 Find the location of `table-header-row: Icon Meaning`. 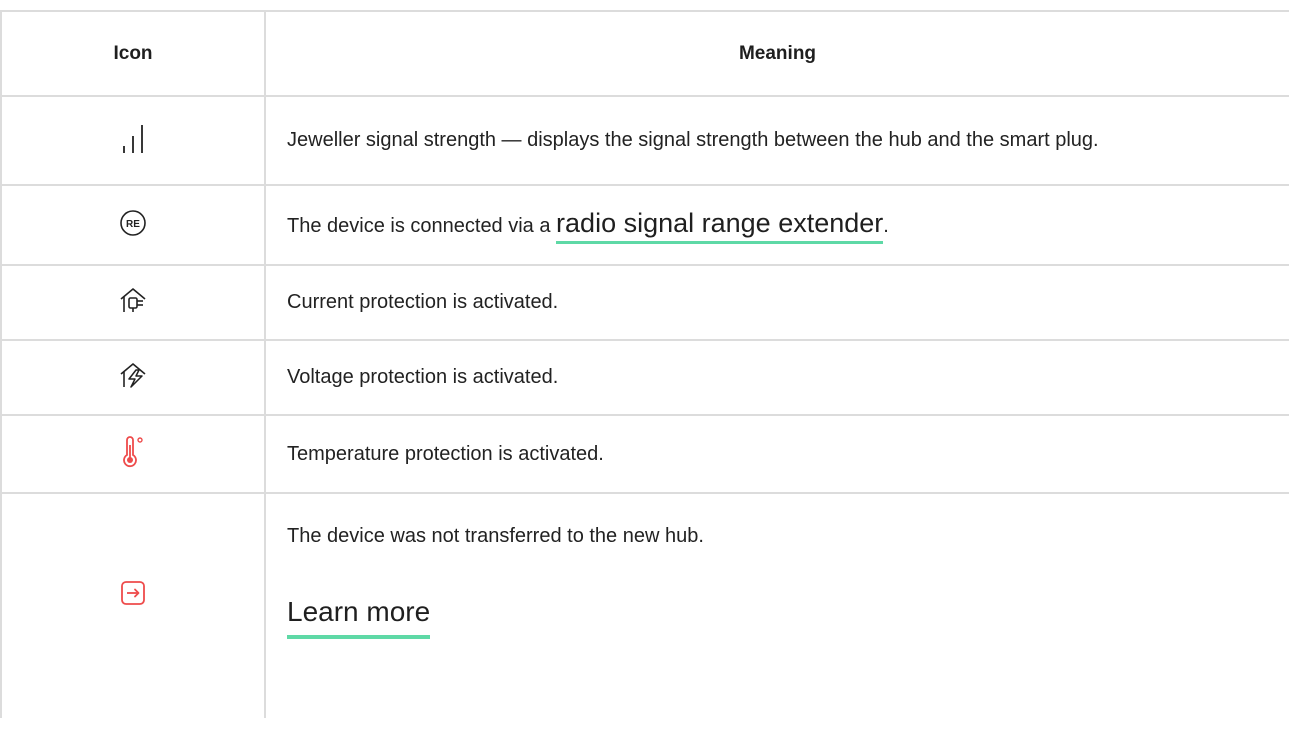

table-header-row: Icon Meaning is located at coordinates (644, 53).